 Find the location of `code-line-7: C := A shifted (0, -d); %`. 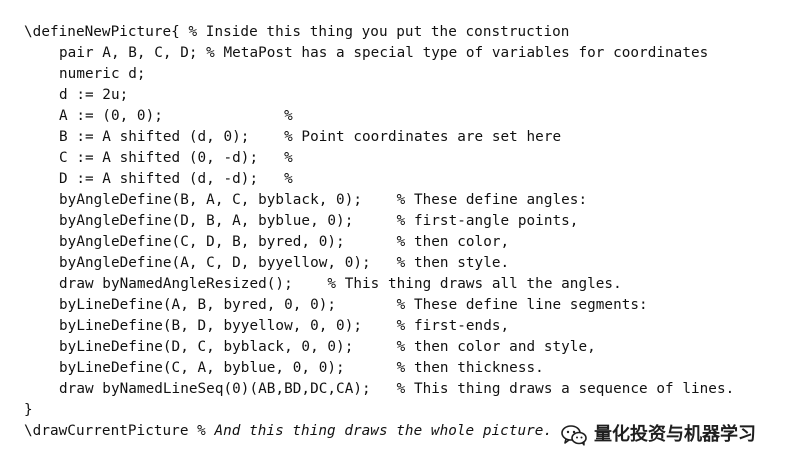

code-line-7: C := A shifted (0, -d); % is located at coordinates (176, 158).